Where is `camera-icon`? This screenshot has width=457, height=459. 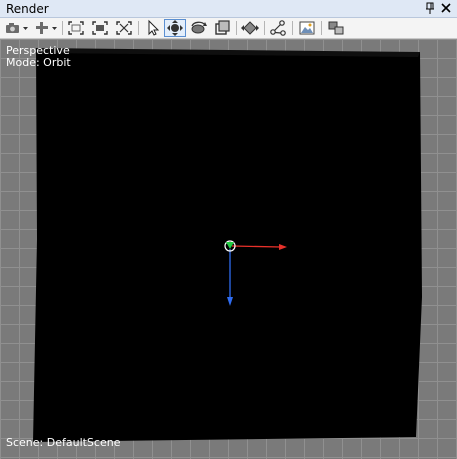 camera-icon is located at coordinates (17, 28).